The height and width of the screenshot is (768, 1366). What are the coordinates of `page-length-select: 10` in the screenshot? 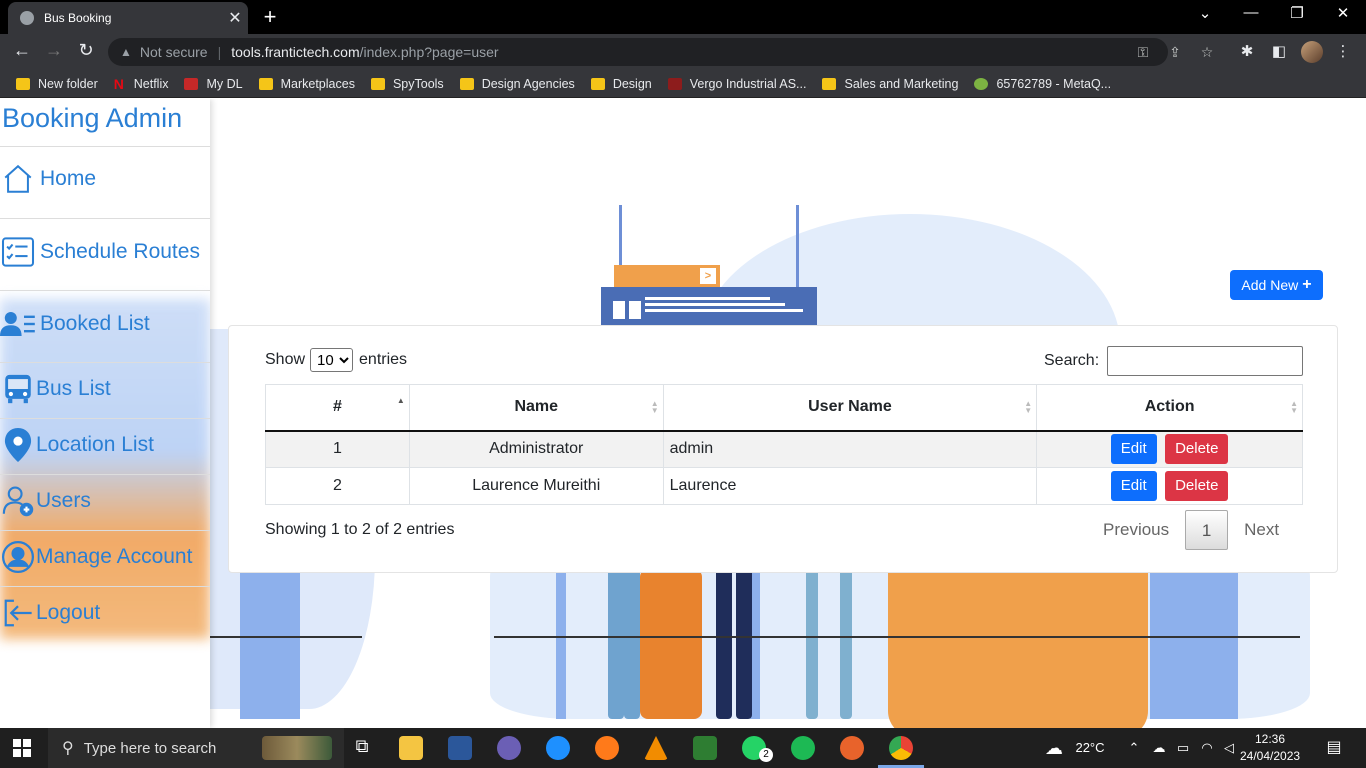 It's located at (332, 360).